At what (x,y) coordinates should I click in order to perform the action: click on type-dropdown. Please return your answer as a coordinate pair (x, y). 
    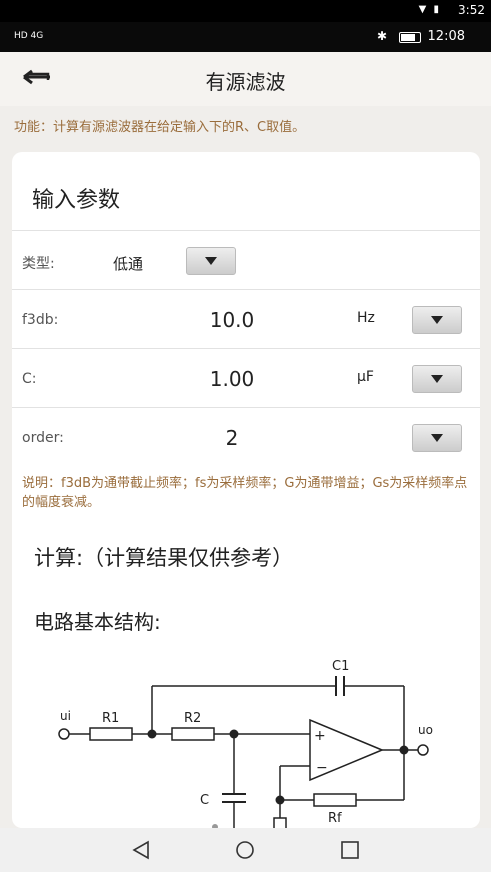
    Looking at the image, I should click on (211, 261).